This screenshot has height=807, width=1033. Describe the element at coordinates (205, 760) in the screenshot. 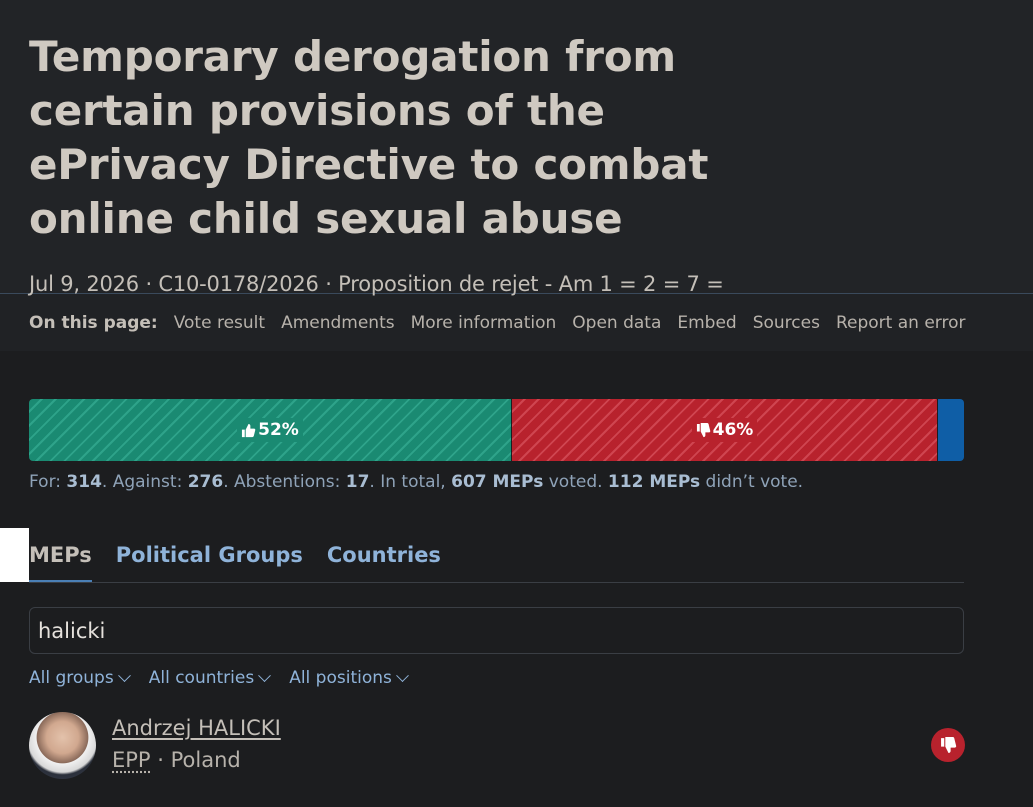

I see `mep-country: Poland` at that location.